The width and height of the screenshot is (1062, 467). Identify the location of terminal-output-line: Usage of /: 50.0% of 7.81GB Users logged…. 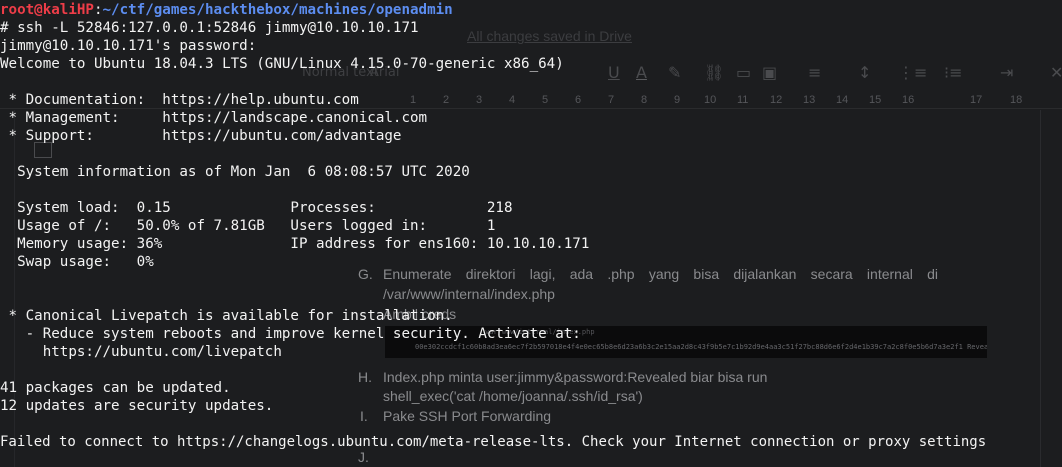
(248, 226).